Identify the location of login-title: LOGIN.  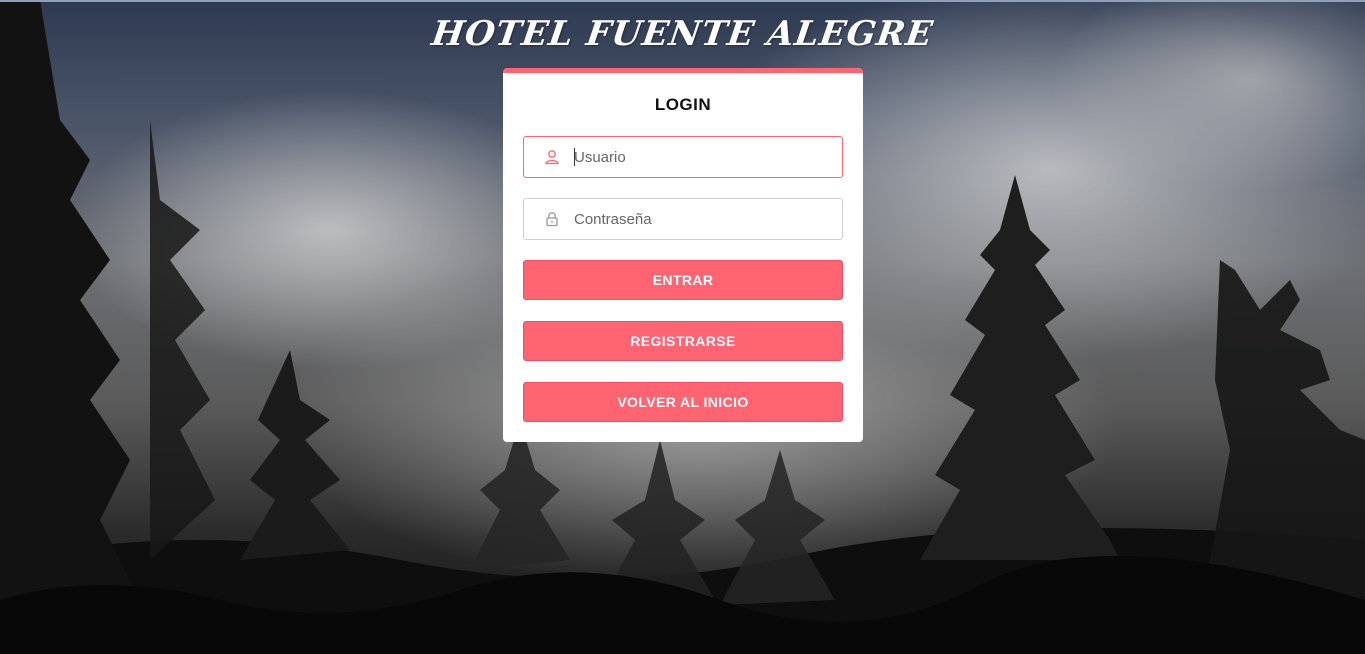
(683, 104).